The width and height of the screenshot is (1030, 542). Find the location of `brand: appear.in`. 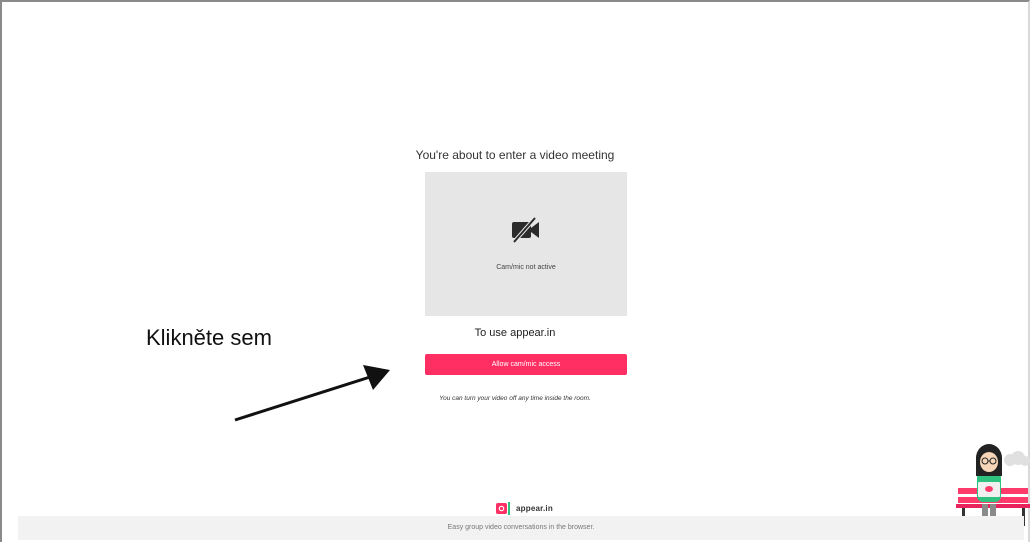

brand: appear.in is located at coordinates (524, 508).